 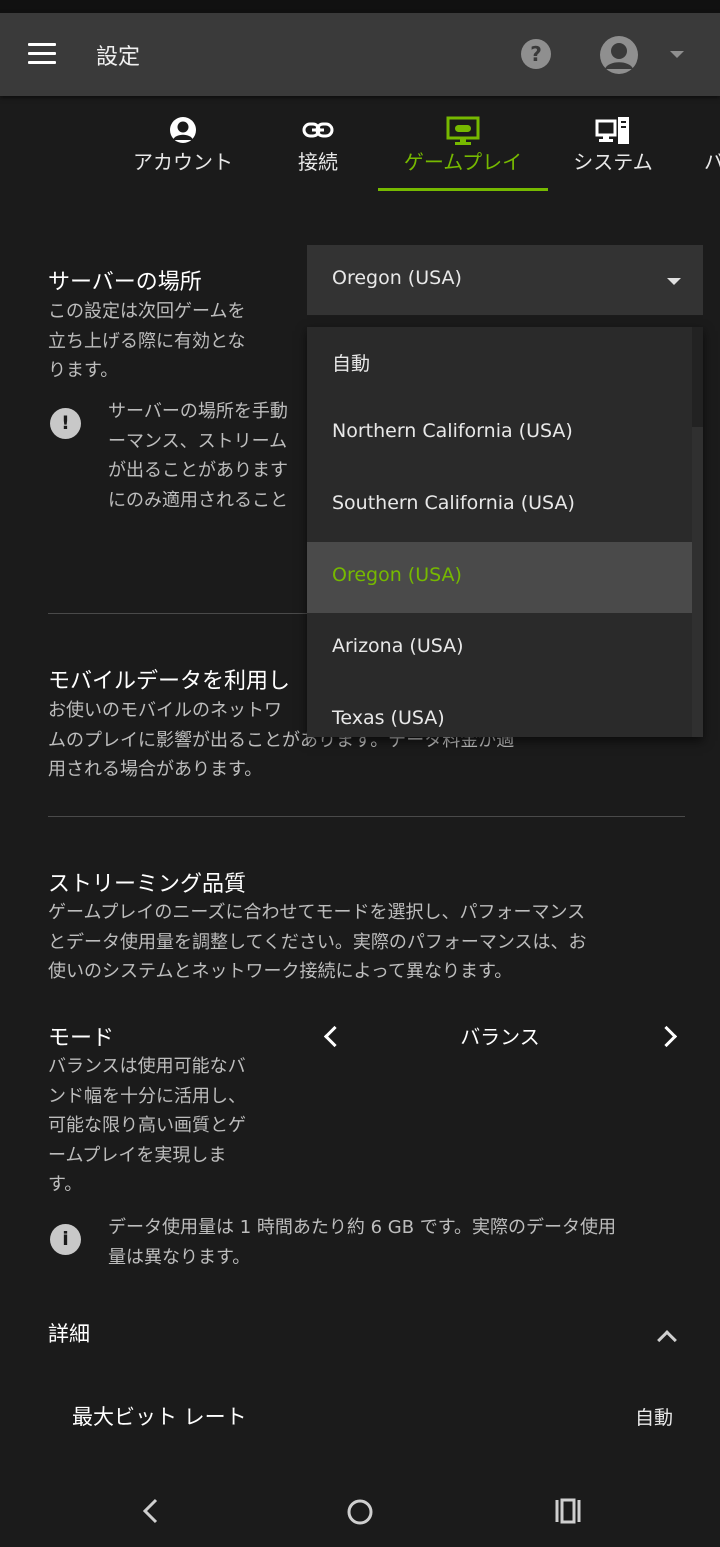 I want to click on option-arizona: Arizona (USA), so click(x=499, y=648).